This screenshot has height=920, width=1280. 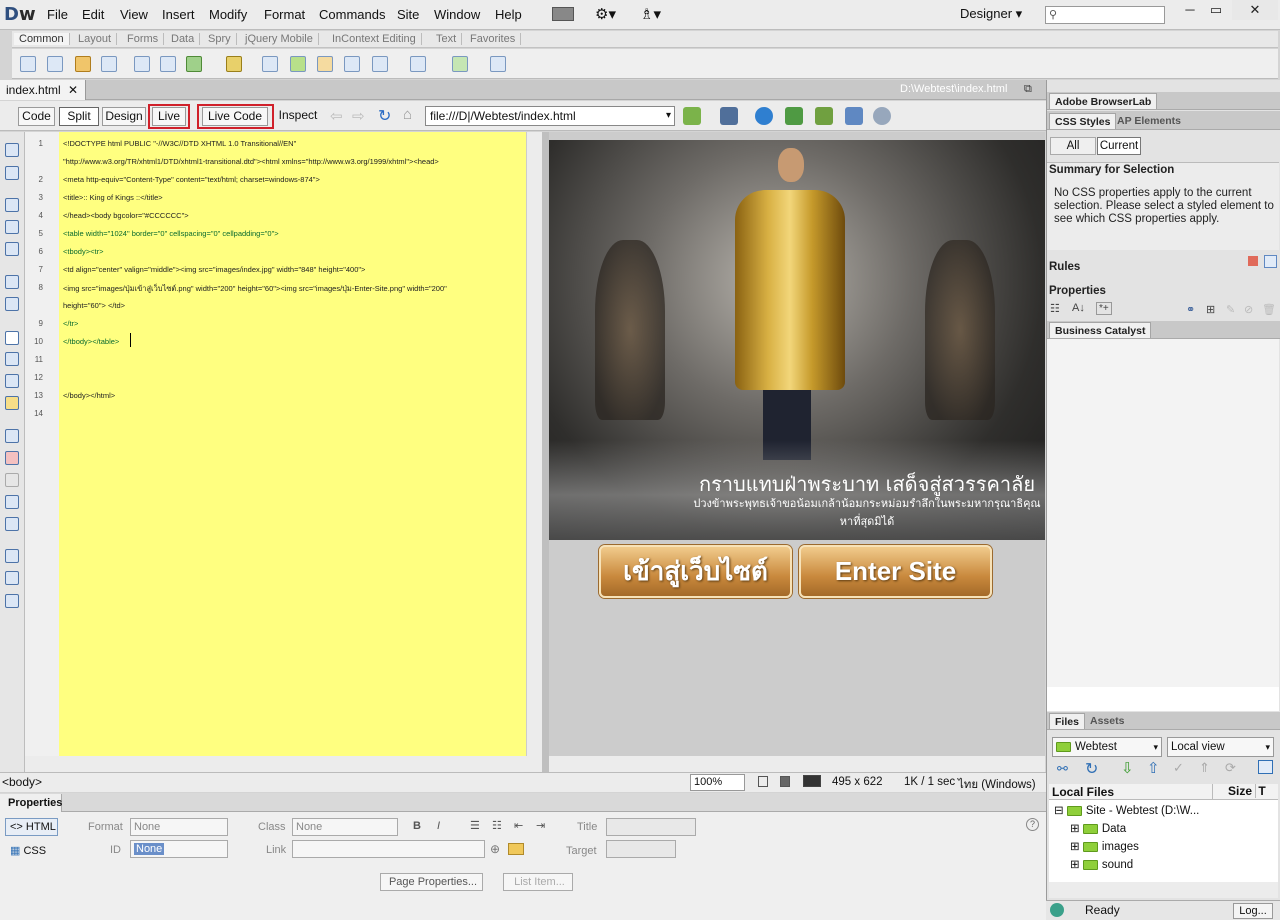 What do you see at coordinates (298, 64) in the screenshot?
I see `server-side-include-icon` at bounding box center [298, 64].